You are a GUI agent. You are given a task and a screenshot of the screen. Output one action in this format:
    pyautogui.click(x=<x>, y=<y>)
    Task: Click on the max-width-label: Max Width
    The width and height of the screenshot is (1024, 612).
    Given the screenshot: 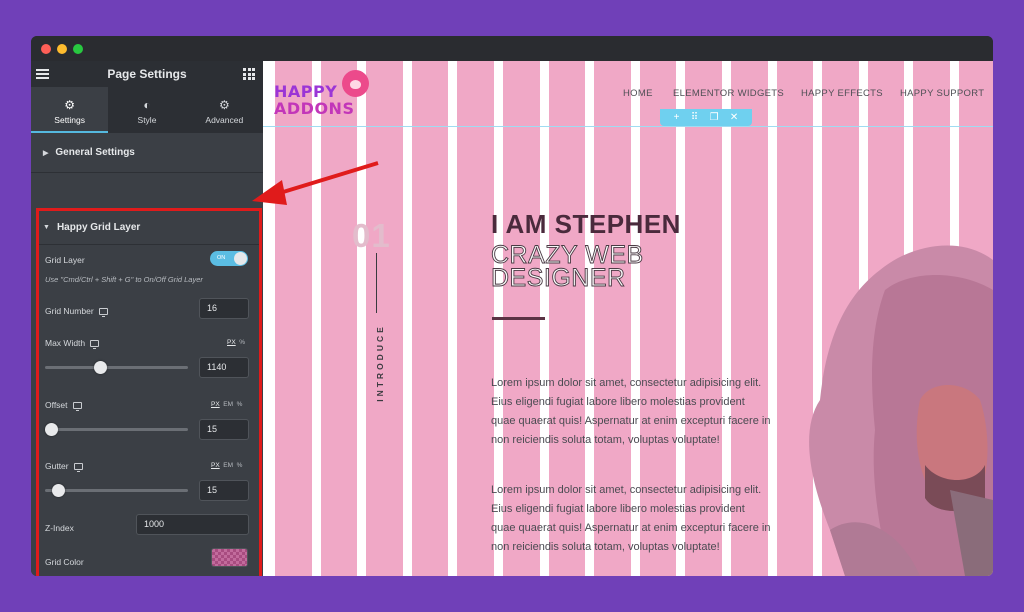 What is the action you would take?
    pyautogui.click(x=65, y=343)
    